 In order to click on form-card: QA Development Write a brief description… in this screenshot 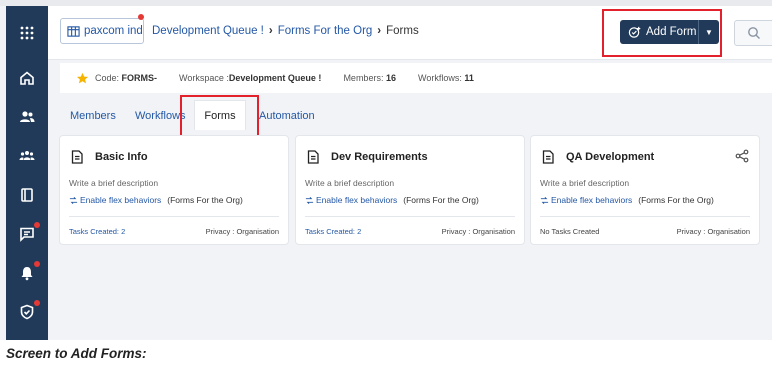, I will do `click(645, 190)`.